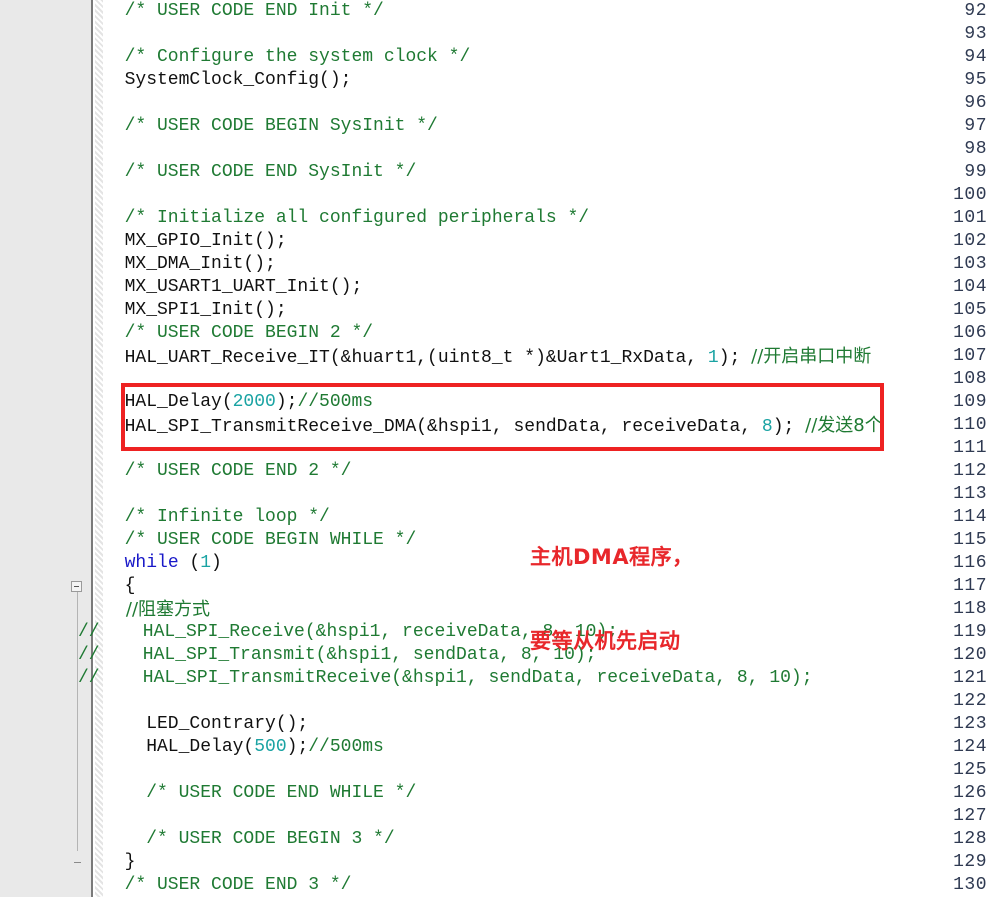 The width and height of the screenshot is (992, 897). I want to click on number-literal: 8, so click(767, 427).